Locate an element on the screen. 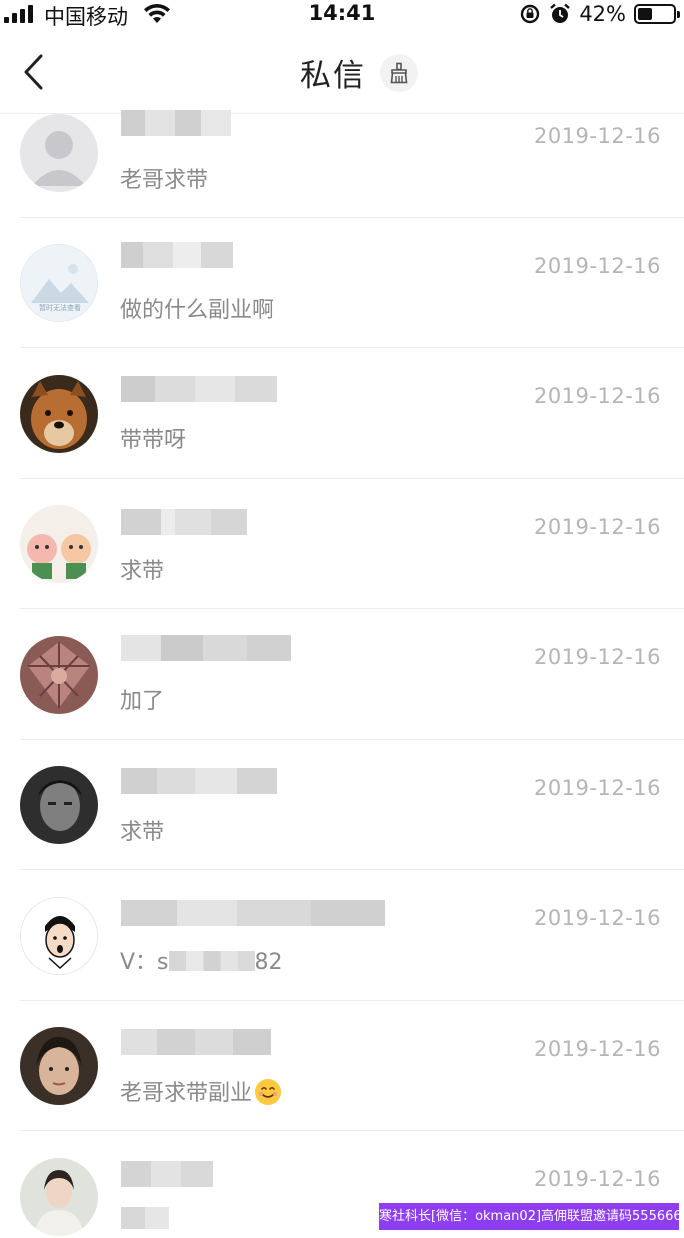 The image size is (684, 1238). cartoon-pigs-avatar is located at coordinates (59, 544).